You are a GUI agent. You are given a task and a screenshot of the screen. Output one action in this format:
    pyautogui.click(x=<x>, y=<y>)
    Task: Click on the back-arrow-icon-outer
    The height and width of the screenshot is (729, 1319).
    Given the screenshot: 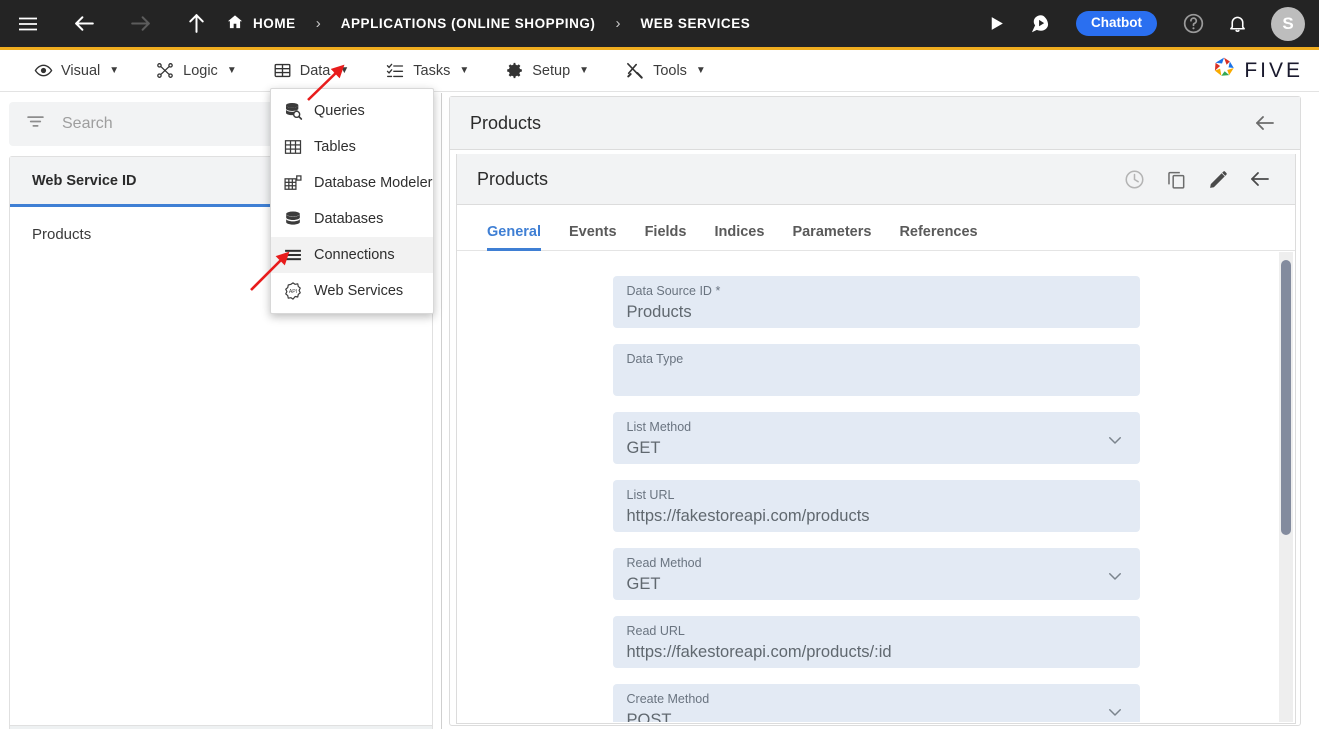 What is the action you would take?
    pyautogui.click(x=1265, y=123)
    